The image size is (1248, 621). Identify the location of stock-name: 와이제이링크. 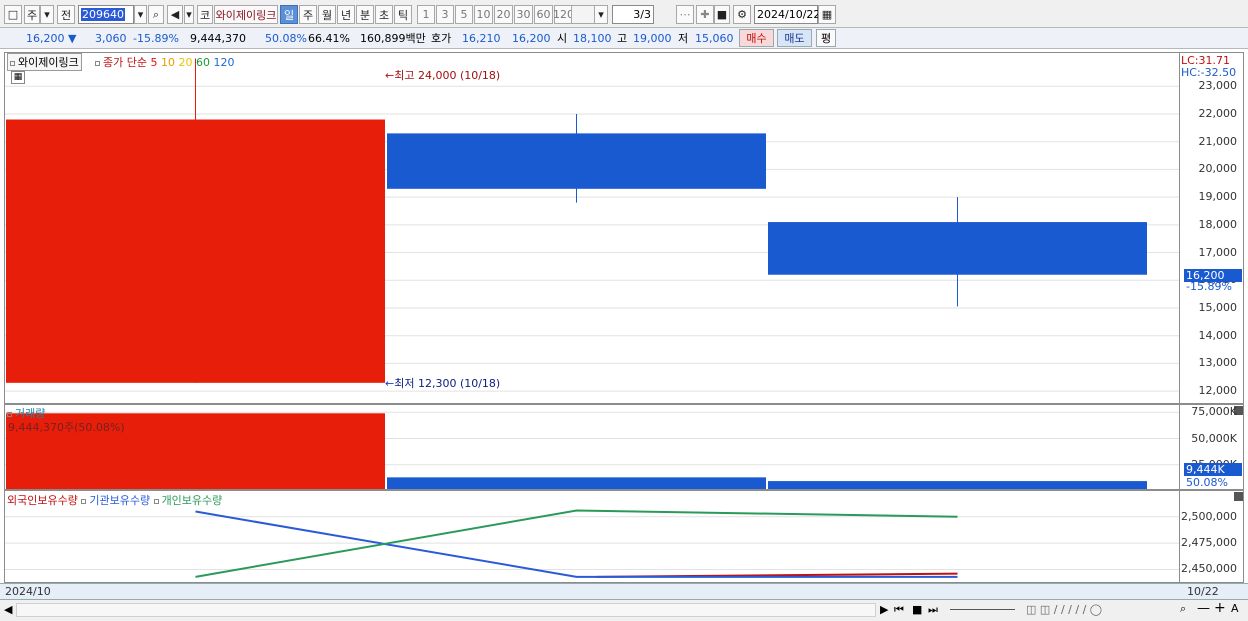
(246, 15).